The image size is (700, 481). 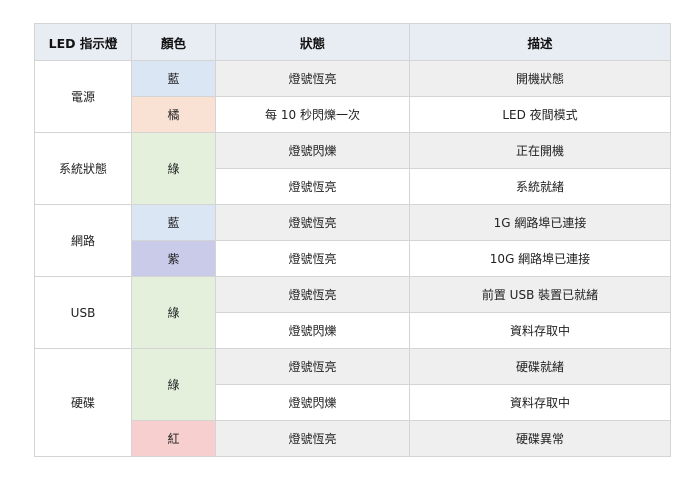 What do you see at coordinates (173, 114) in the screenshot?
I see `color-cell: 橘` at bounding box center [173, 114].